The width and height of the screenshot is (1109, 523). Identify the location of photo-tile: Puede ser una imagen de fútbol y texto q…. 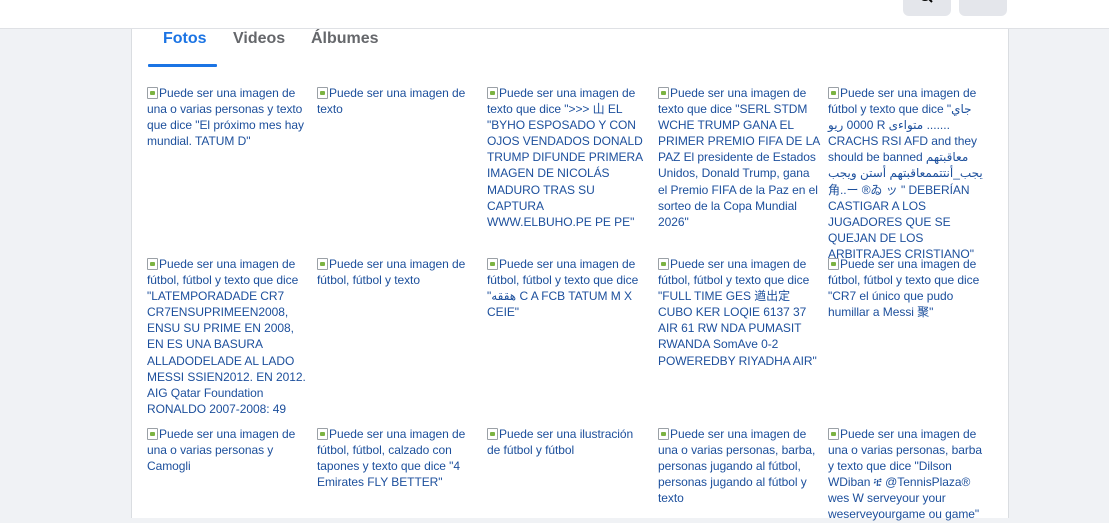
(909, 173).